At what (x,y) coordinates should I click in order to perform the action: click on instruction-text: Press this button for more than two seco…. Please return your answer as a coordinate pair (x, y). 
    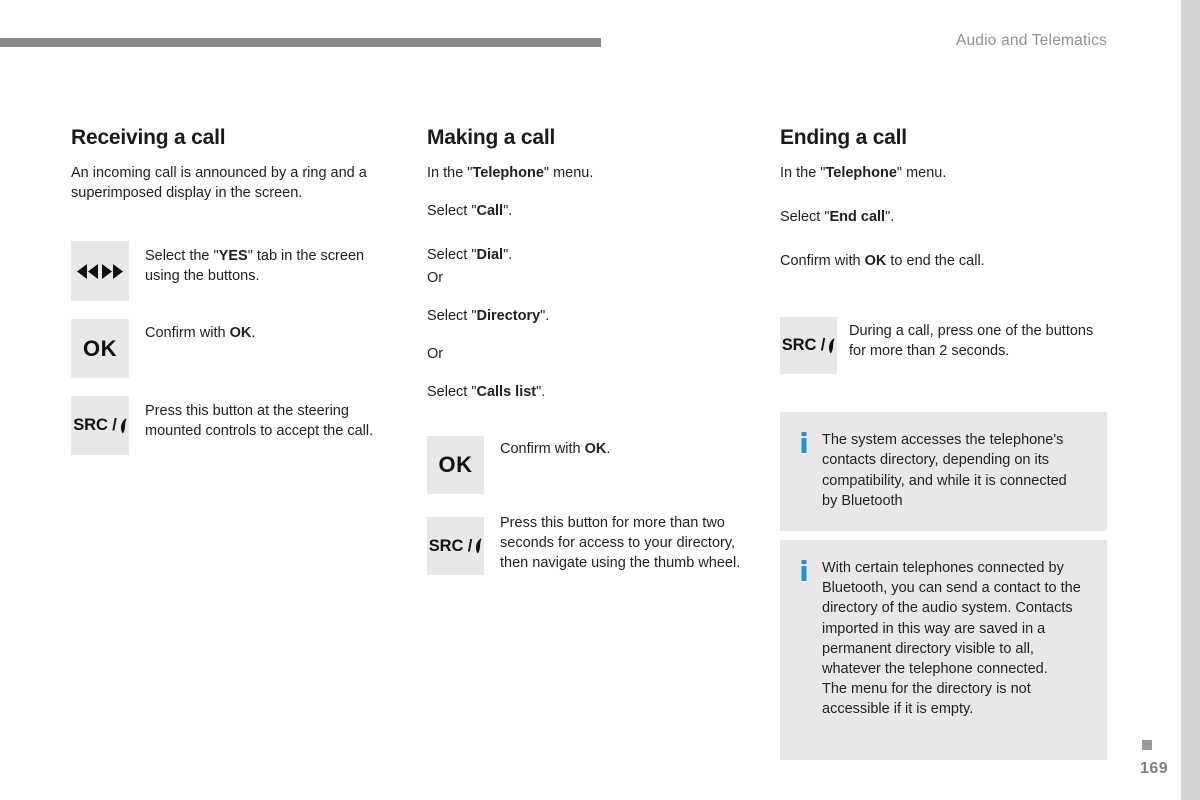
    Looking at the image, I should click on (620, 543).